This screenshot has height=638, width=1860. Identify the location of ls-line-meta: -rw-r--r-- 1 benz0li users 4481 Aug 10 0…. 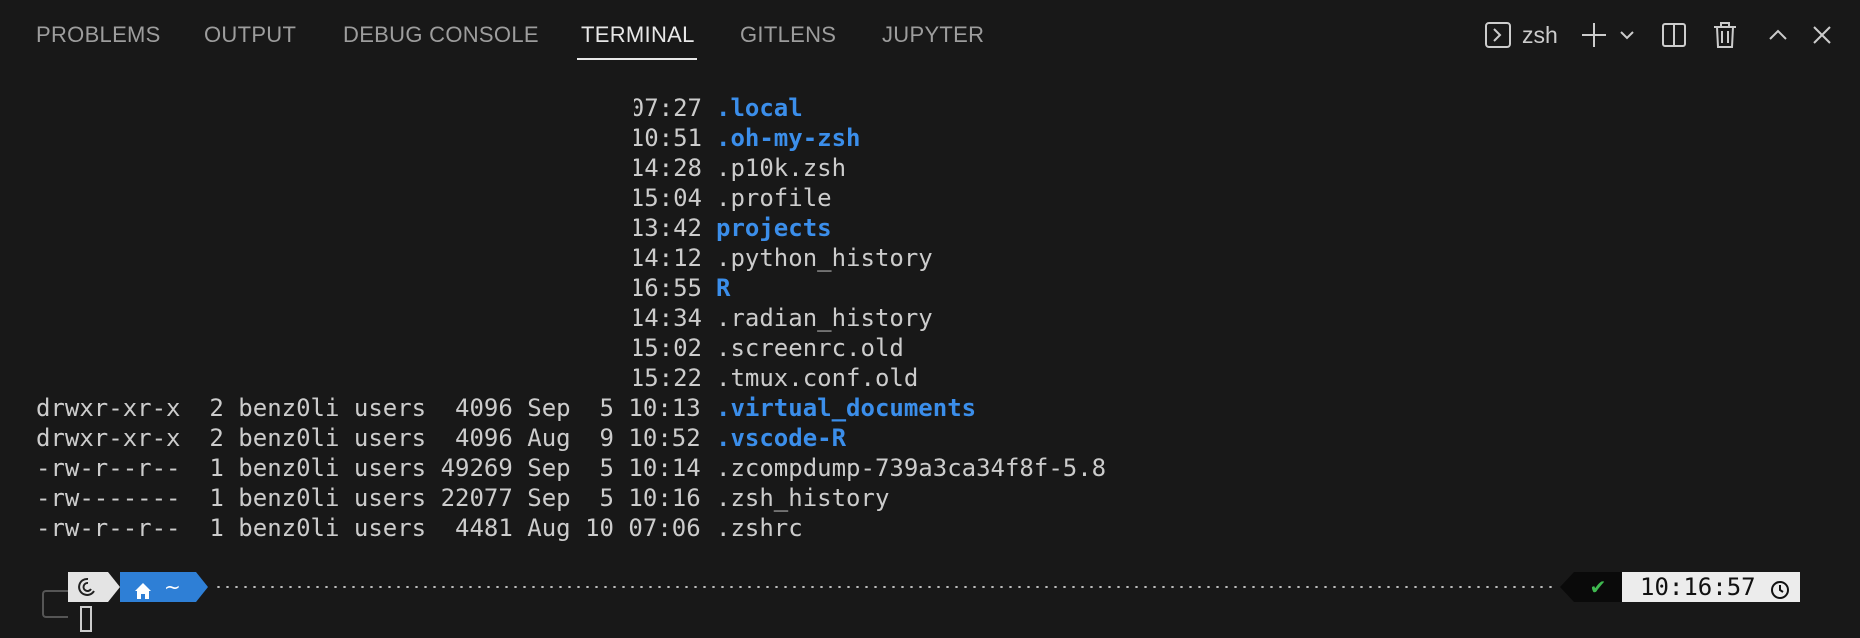
(376, 528).